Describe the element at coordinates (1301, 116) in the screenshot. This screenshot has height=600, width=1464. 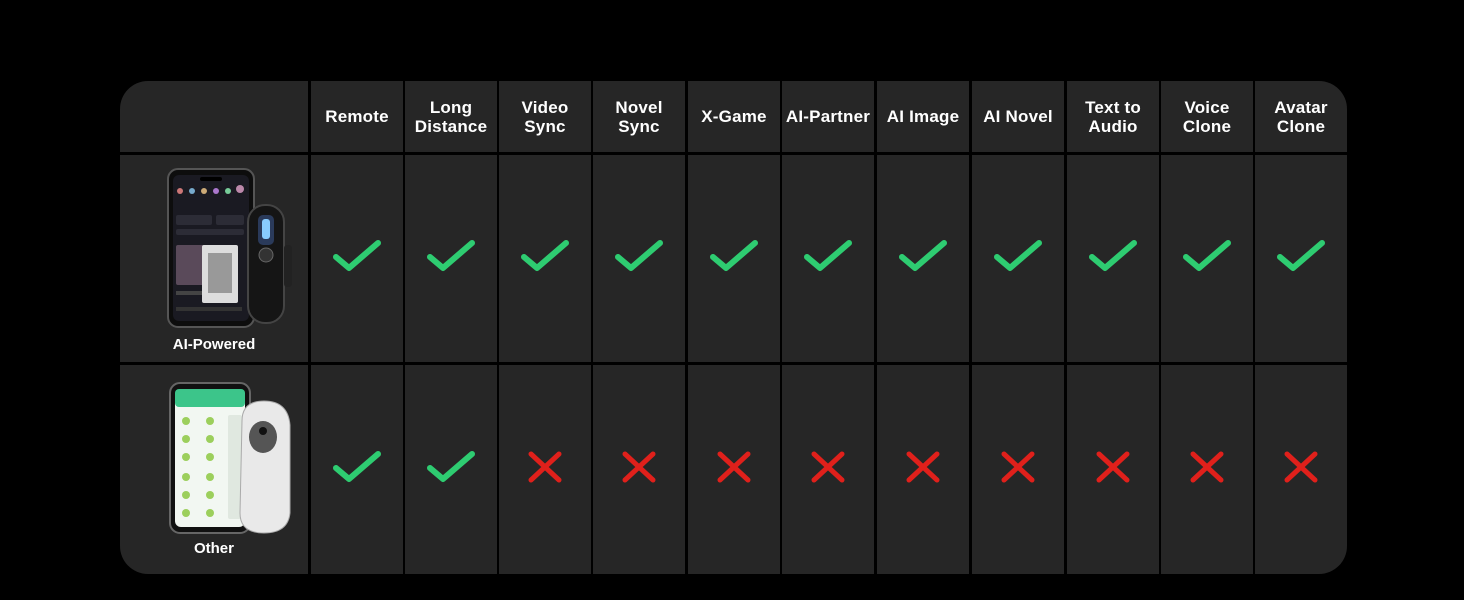
I see `column-header-10: Avatar Clone` at that location.